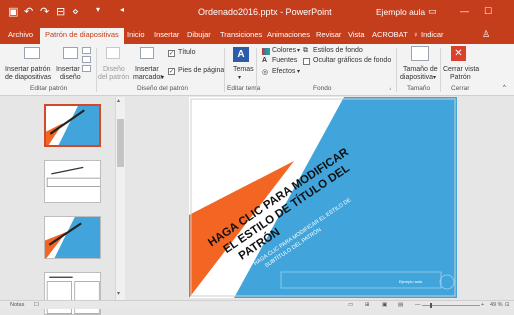 The width and height of the screenshot is (514, 315). I want to click on group-background: Fondo, so click(322, 88).